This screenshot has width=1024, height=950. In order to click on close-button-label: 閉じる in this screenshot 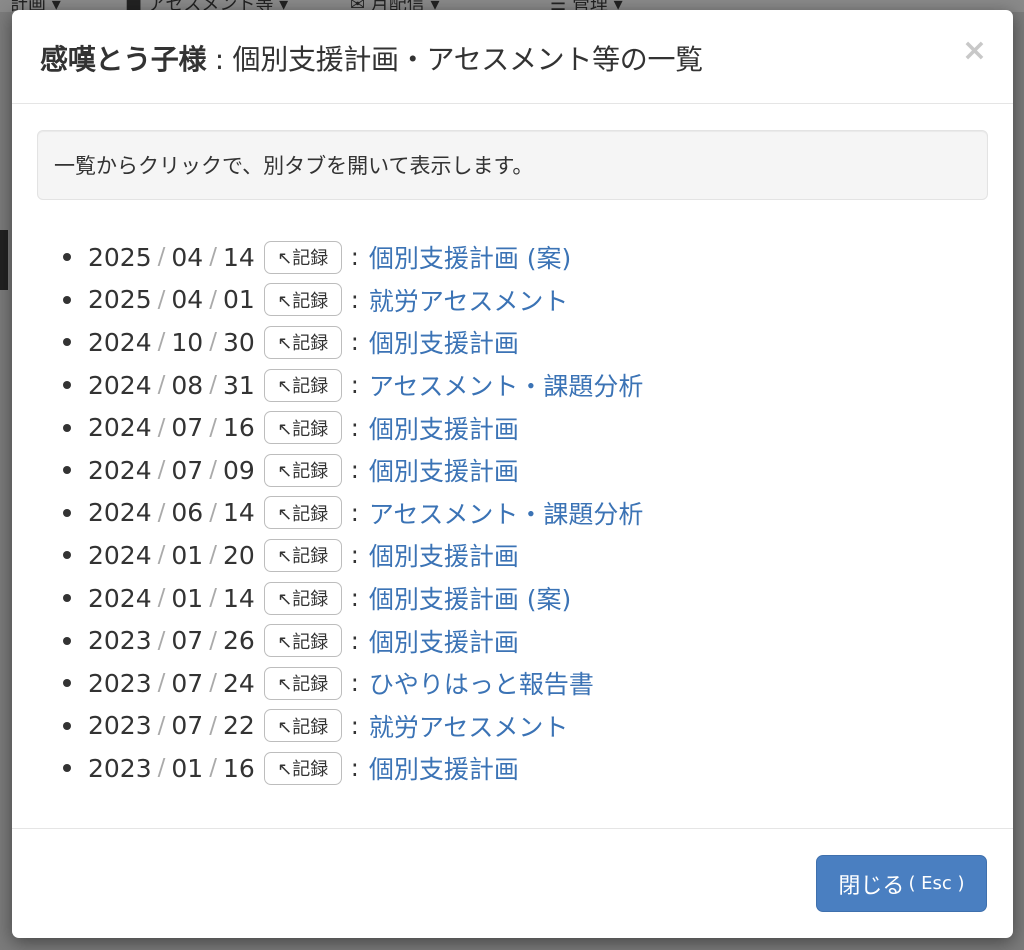, I will do `click(871, 886)`.